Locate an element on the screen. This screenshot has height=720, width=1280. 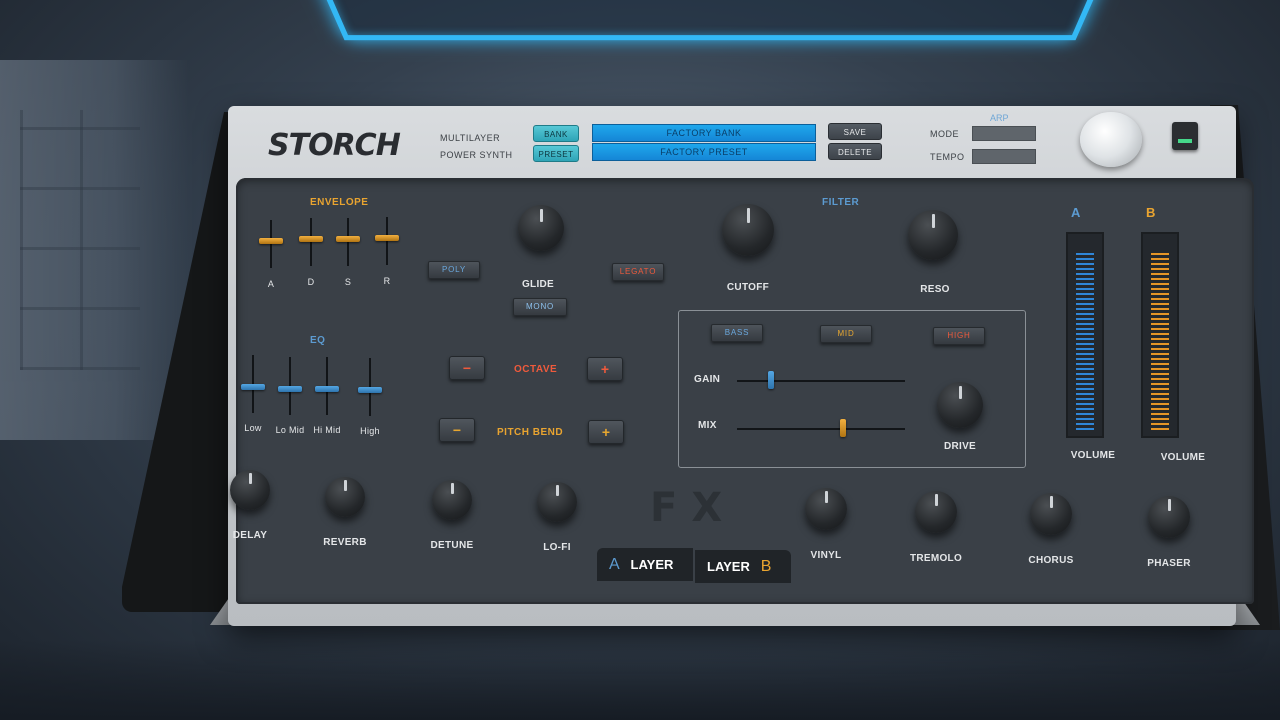
bass-button: BASS is located at coordinates (737, 333).